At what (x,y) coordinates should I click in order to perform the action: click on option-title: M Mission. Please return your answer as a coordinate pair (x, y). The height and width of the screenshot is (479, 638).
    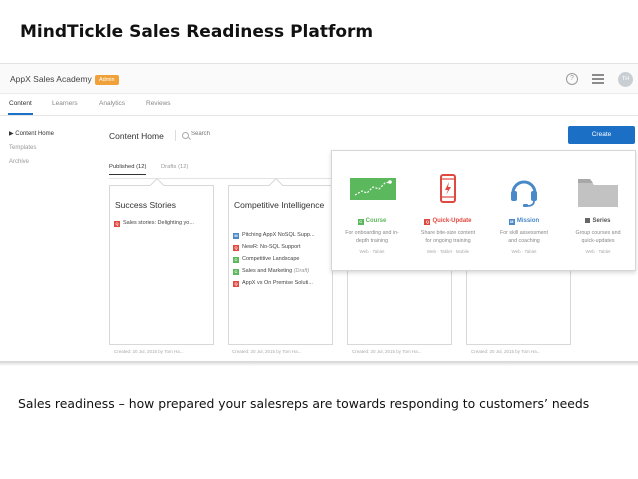
    Looking at the image, I should click on (524, 221).